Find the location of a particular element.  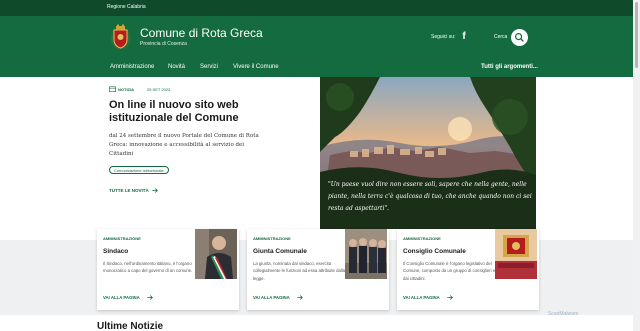

slim-header: Regione Calabria is located at coordinates (316, 8).